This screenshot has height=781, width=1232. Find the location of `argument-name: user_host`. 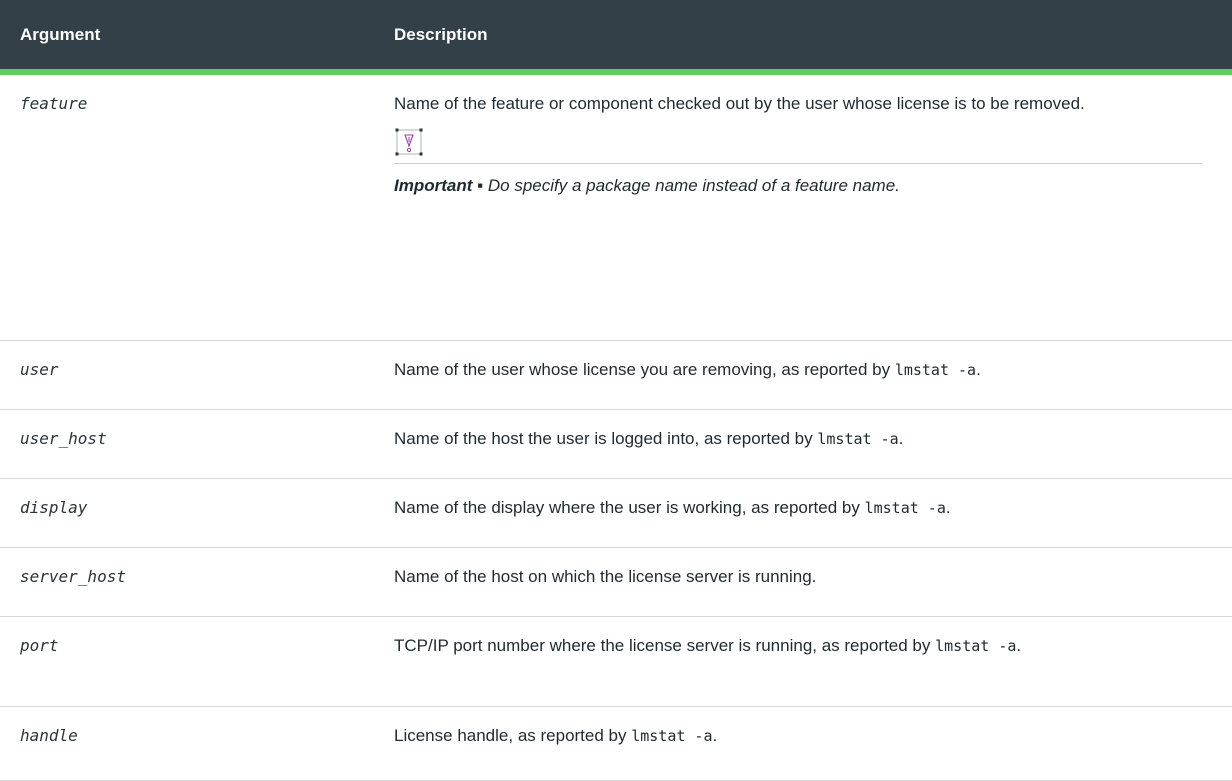

argument-name: user_host is located at coordinates (63, 438).